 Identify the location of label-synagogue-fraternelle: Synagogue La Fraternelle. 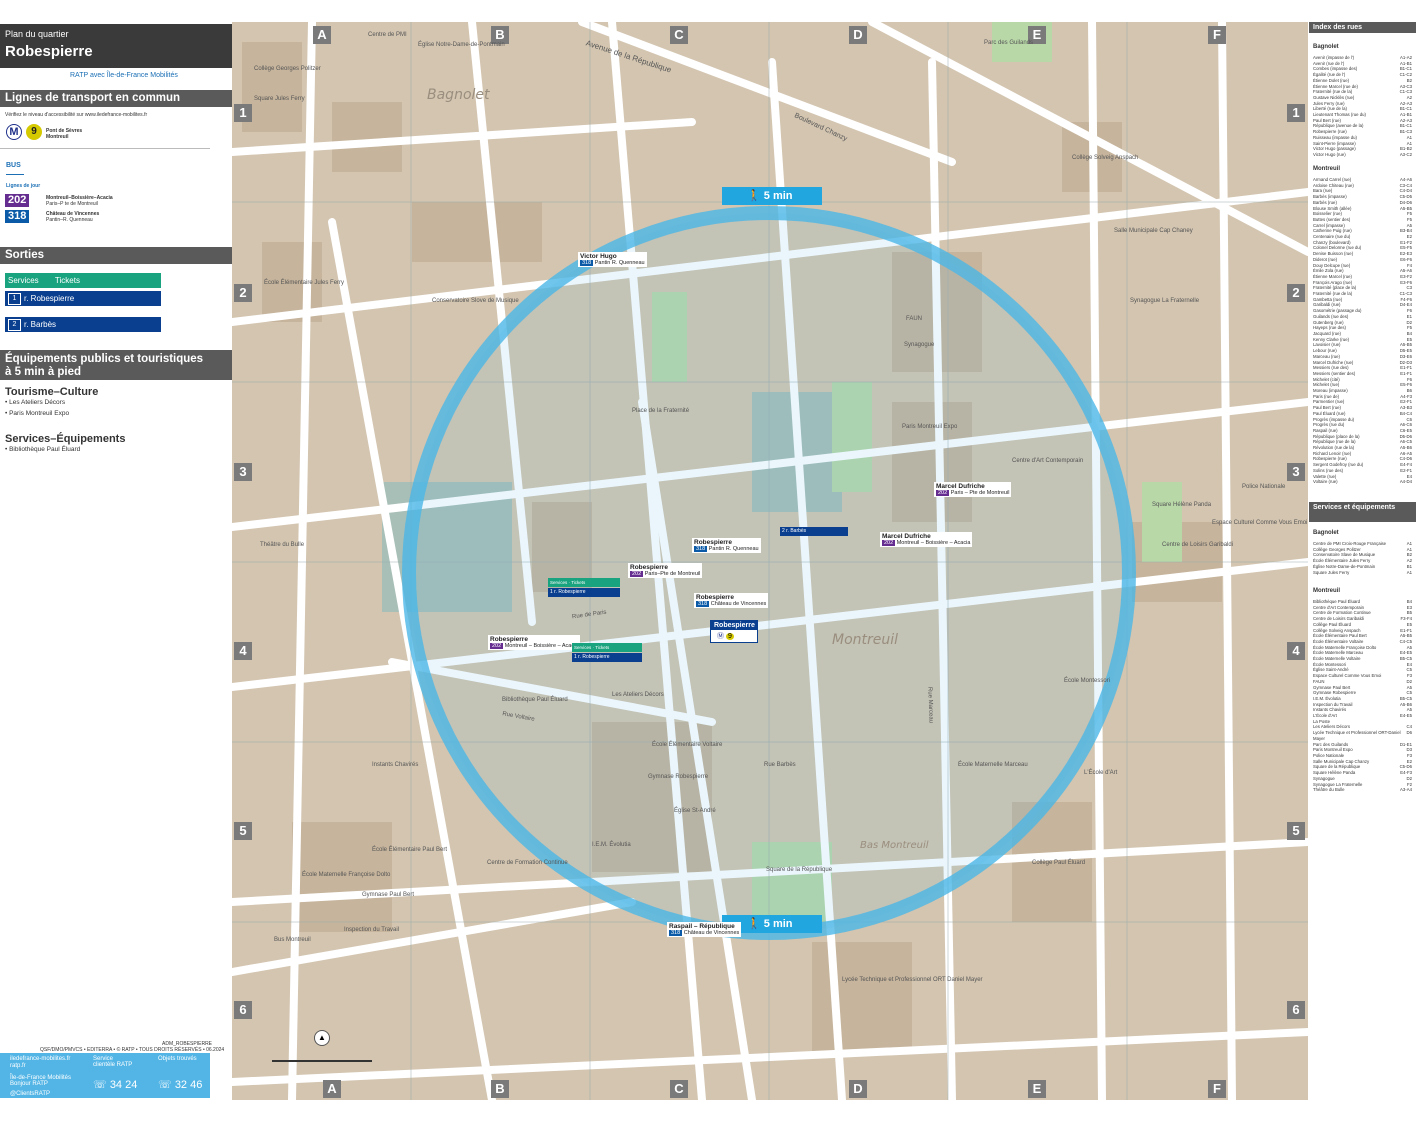
(1165, 301).